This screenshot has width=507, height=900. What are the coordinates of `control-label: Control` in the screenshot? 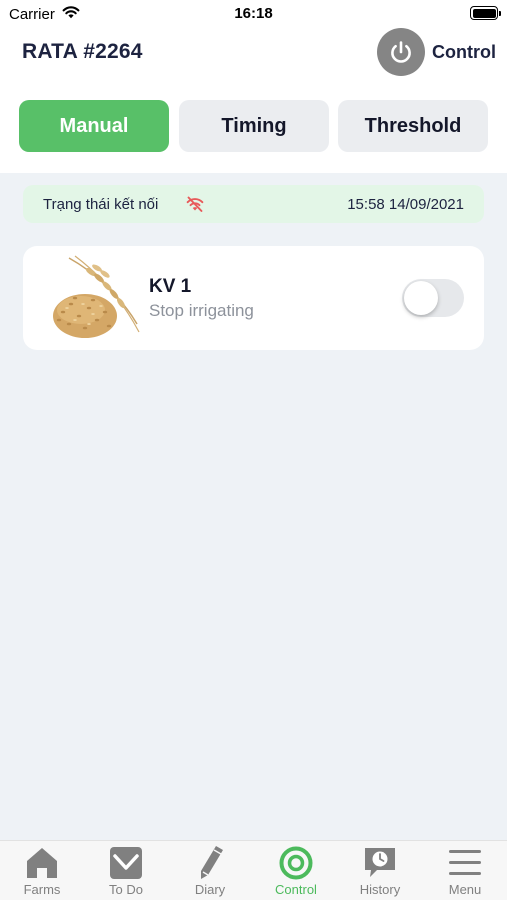 It's located at (464, 52).